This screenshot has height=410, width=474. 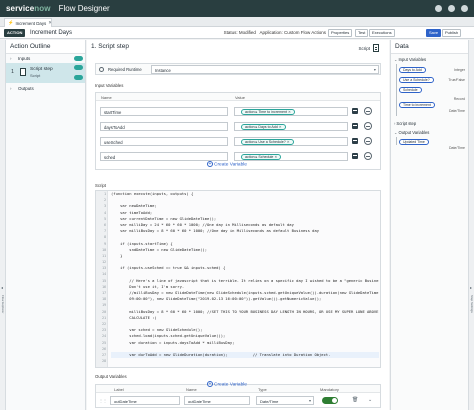 I want to click on properties-button: Properties, so click(x=340, y=33).